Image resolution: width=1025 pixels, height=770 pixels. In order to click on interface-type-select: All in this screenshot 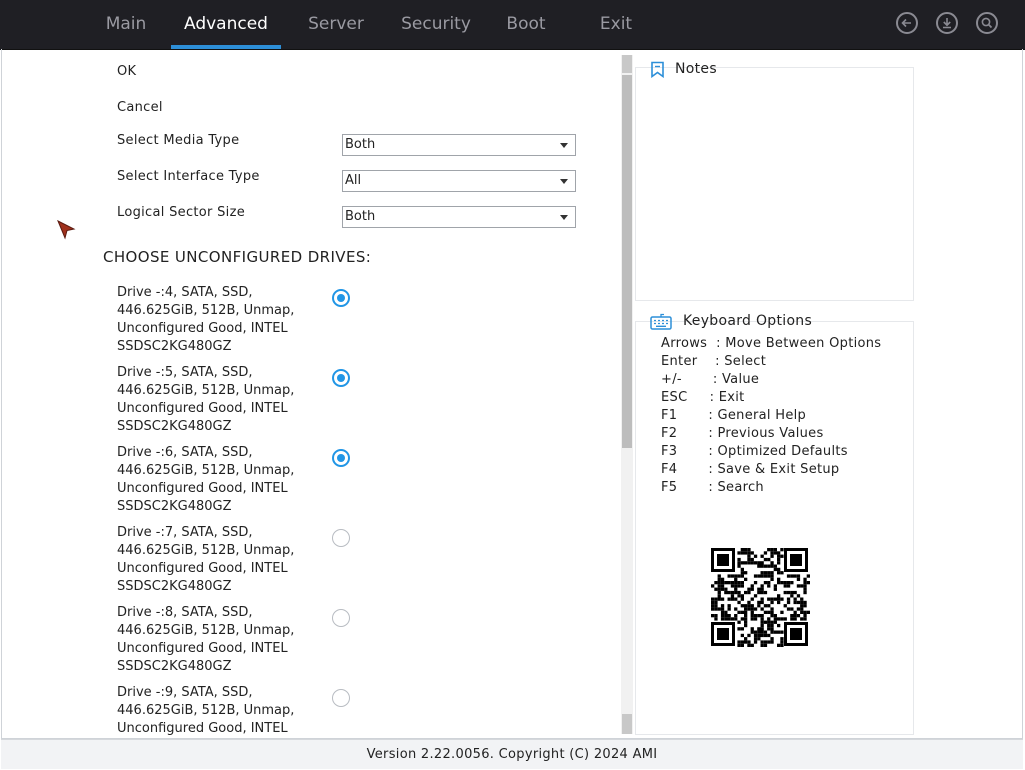, I will do `click(459, 181)`.